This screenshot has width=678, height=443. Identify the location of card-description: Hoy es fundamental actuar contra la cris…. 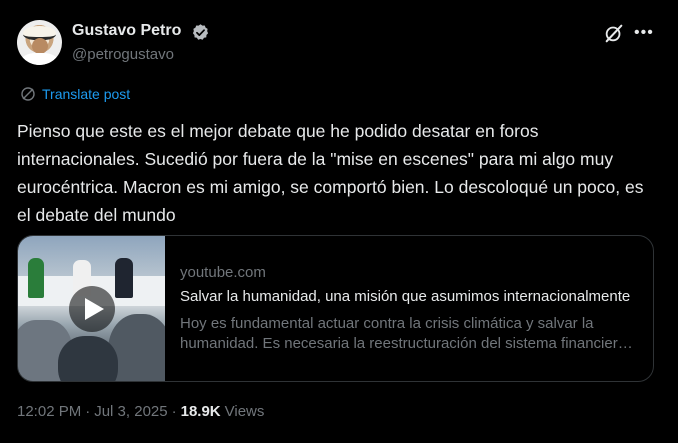
(403, 333).